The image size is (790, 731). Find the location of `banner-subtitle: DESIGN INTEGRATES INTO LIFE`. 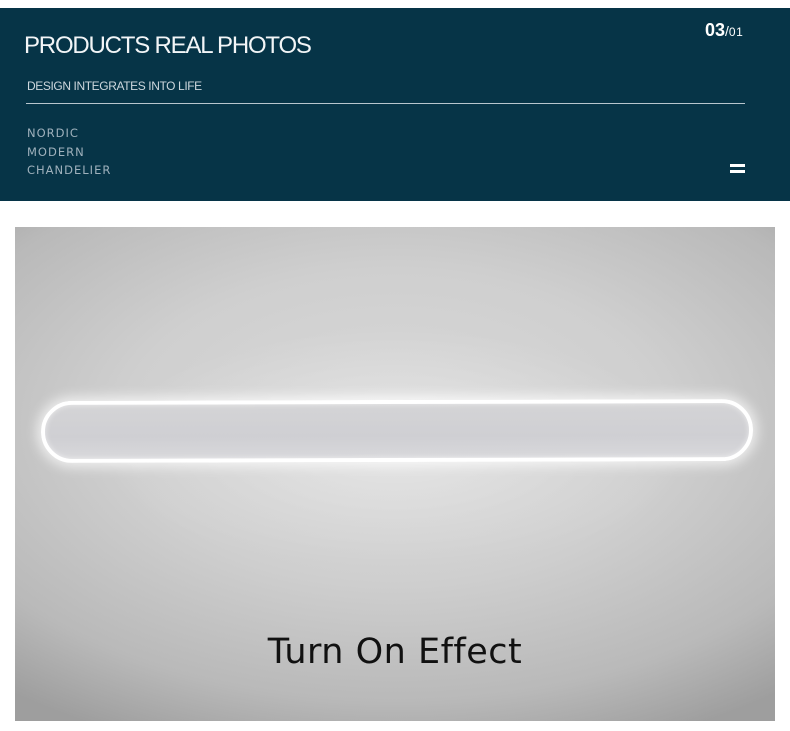

banner-subtitle: DESIGN INTEGRATES INTO LIFE is located at coordinates (114, 86).